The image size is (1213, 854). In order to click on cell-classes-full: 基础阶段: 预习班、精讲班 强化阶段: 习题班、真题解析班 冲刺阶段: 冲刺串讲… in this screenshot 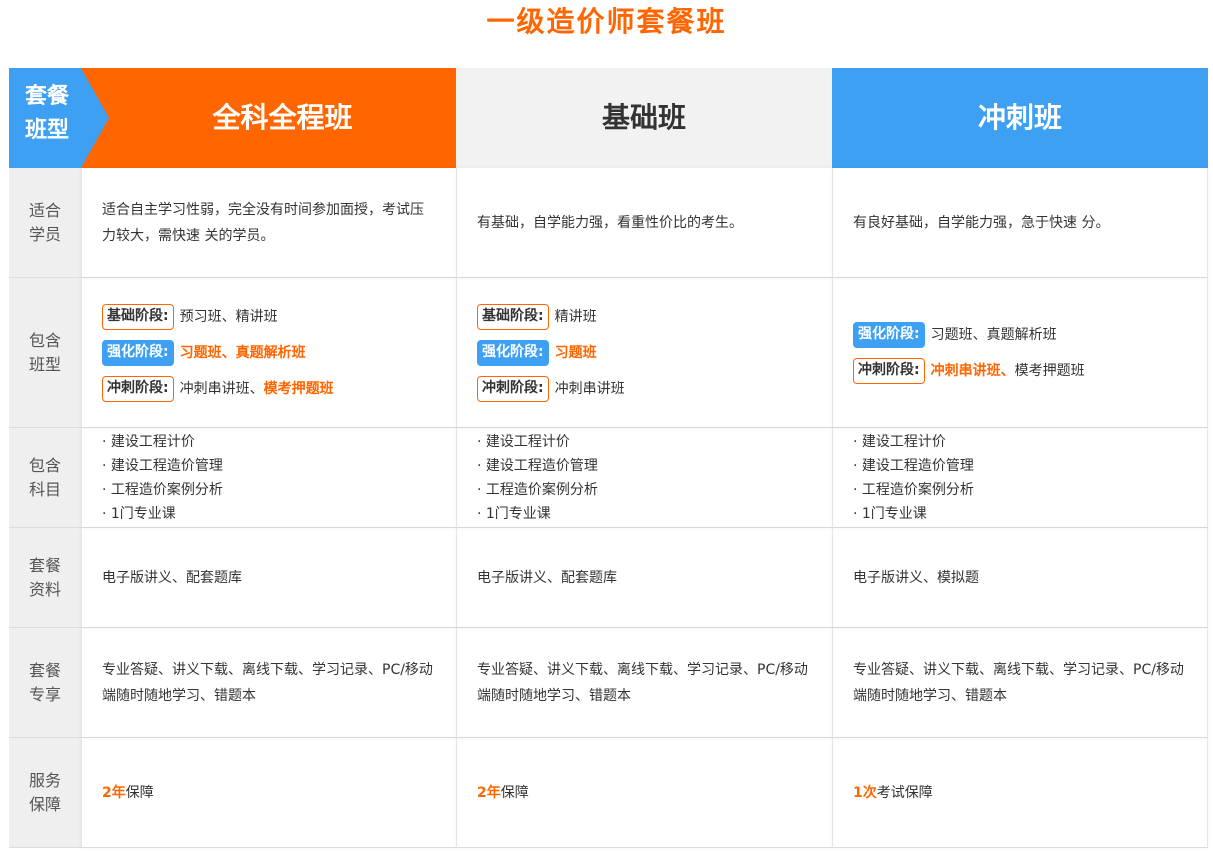, I will do `click(268, 353)`.